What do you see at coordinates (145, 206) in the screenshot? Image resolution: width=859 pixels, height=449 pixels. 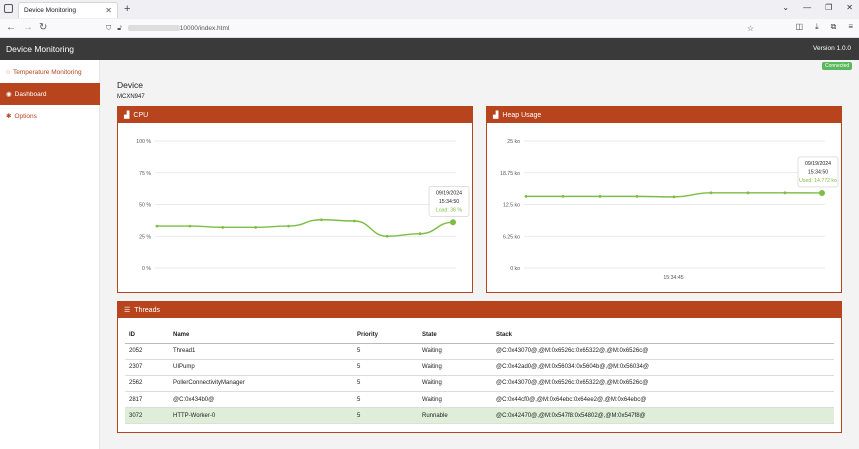 I see `cpu-y-tick-label: 50 %` at bounding box center [145, 206].